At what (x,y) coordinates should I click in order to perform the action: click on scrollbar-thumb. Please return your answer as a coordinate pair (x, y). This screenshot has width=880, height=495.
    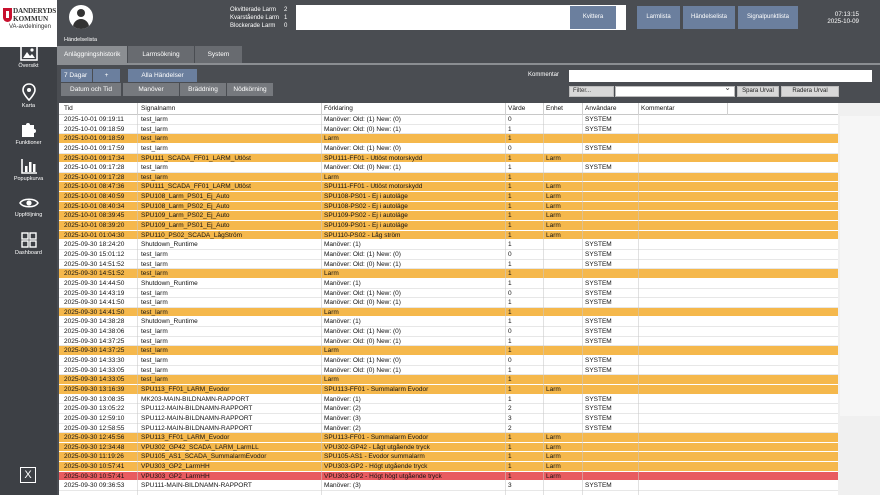
    Looking at the image, I should click on (860, 266).